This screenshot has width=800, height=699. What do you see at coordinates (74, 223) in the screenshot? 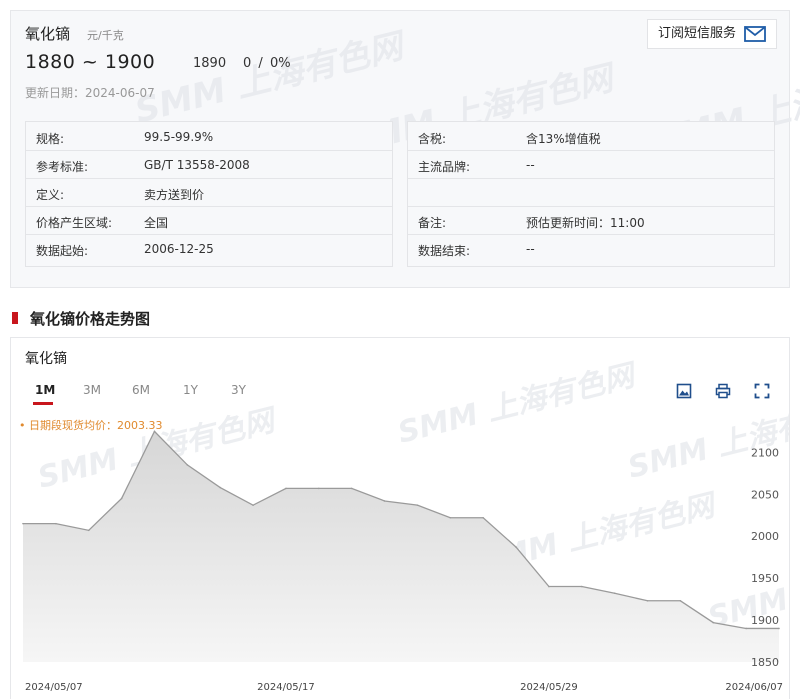
I see `spec-key: 价格产生区域:` at bounding box center [74, 223].